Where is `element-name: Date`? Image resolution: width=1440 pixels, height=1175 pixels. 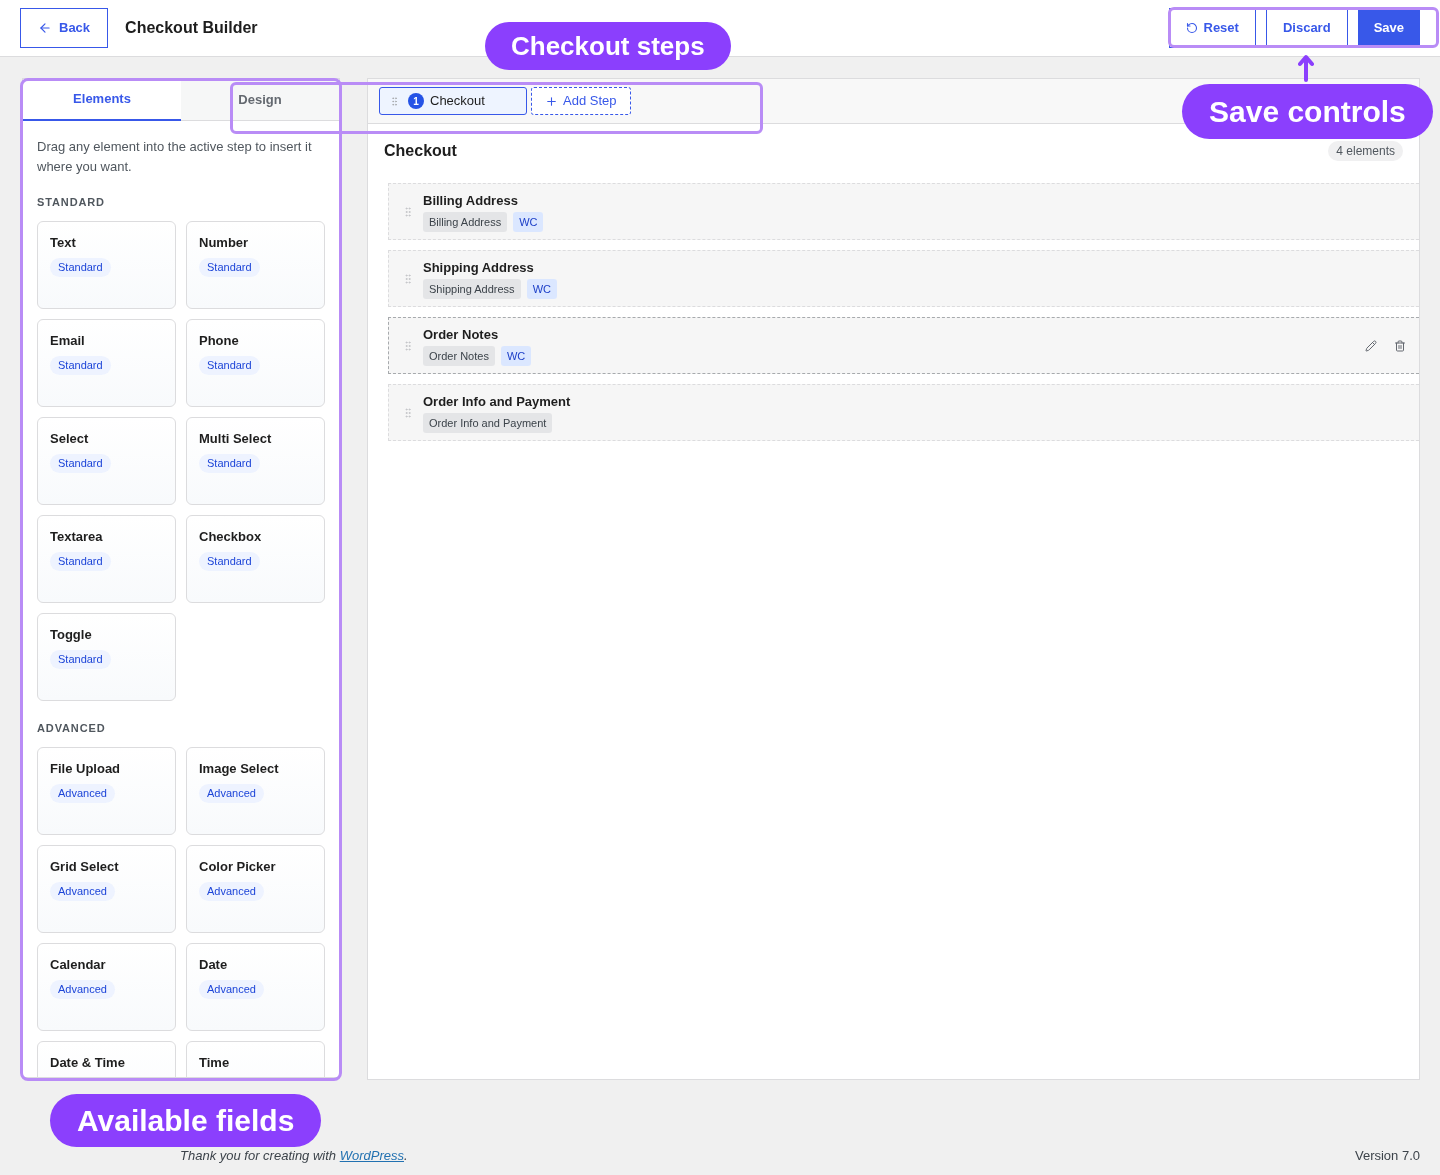 element-name: Date is located at coordinates (214, 965).